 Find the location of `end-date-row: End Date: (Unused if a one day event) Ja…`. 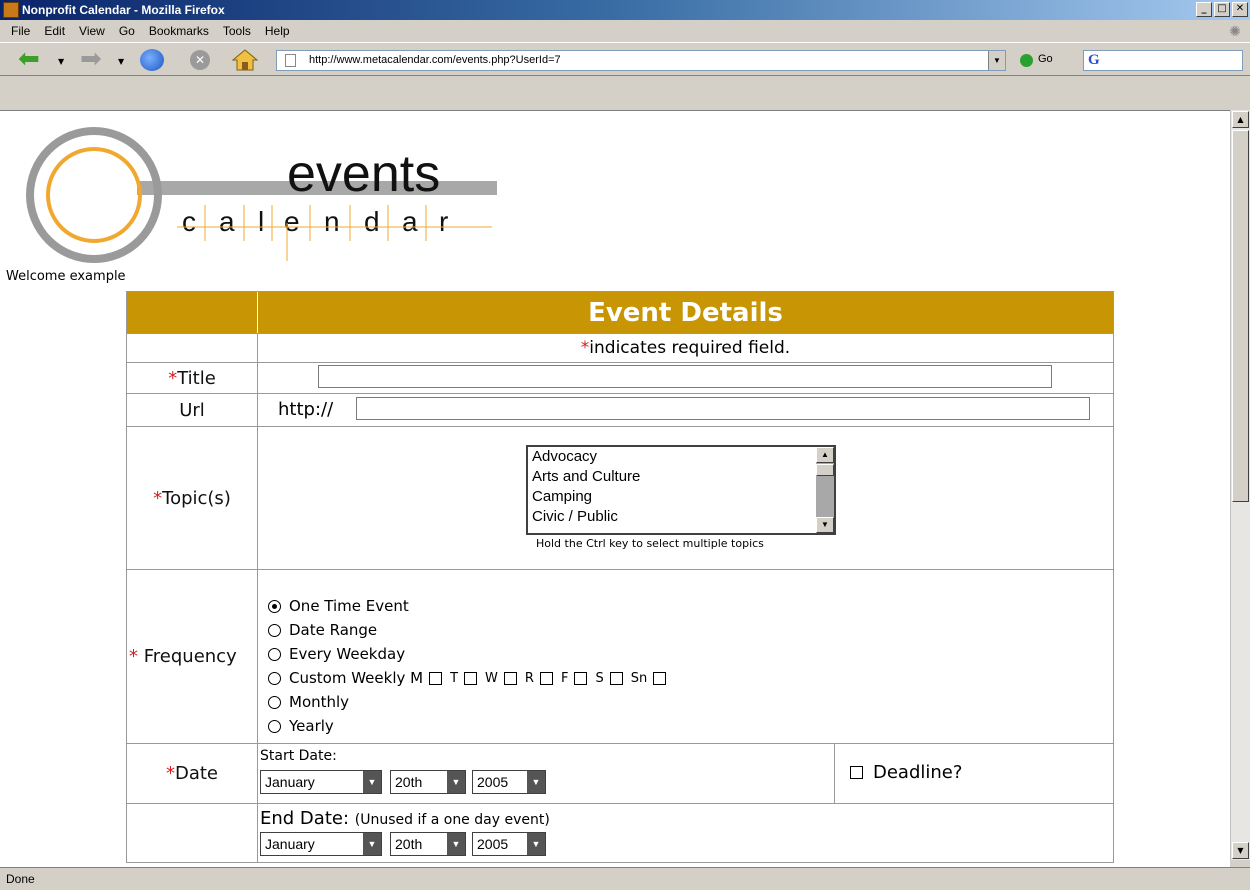

end-date-row: End Date: (Unused if a one day event) Ja… is located at coordinates (620, 833).